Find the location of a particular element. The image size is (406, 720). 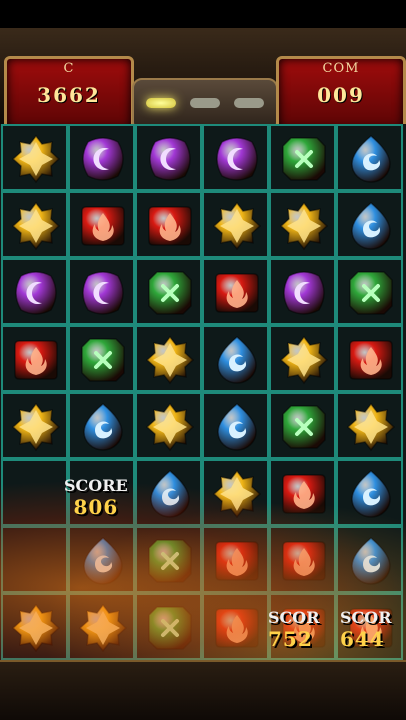

top-bezel is located at coordinates (203, 14).